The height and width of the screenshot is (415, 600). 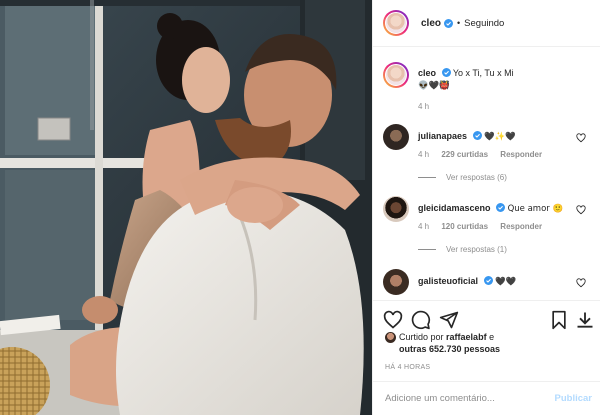 What do you see at coordinates (506, 282) in the screenshot?
I see `comment-text: 🖤🖤` at bounding box center [506, 282].